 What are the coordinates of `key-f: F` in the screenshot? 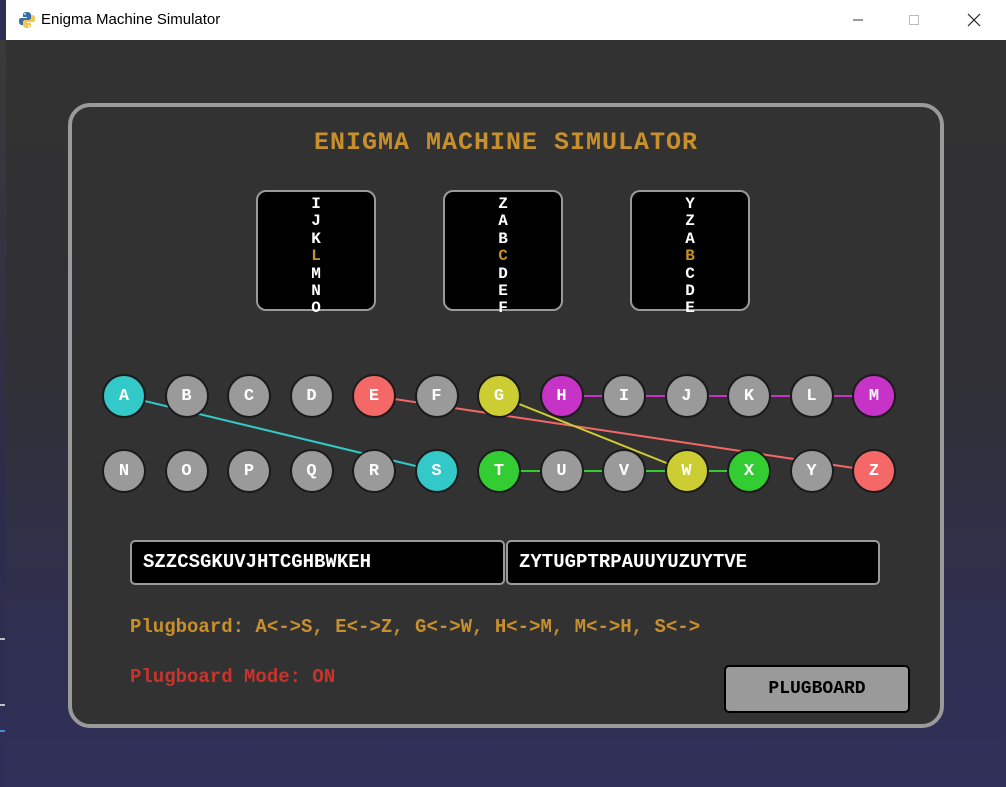 It's located at (436, 396).